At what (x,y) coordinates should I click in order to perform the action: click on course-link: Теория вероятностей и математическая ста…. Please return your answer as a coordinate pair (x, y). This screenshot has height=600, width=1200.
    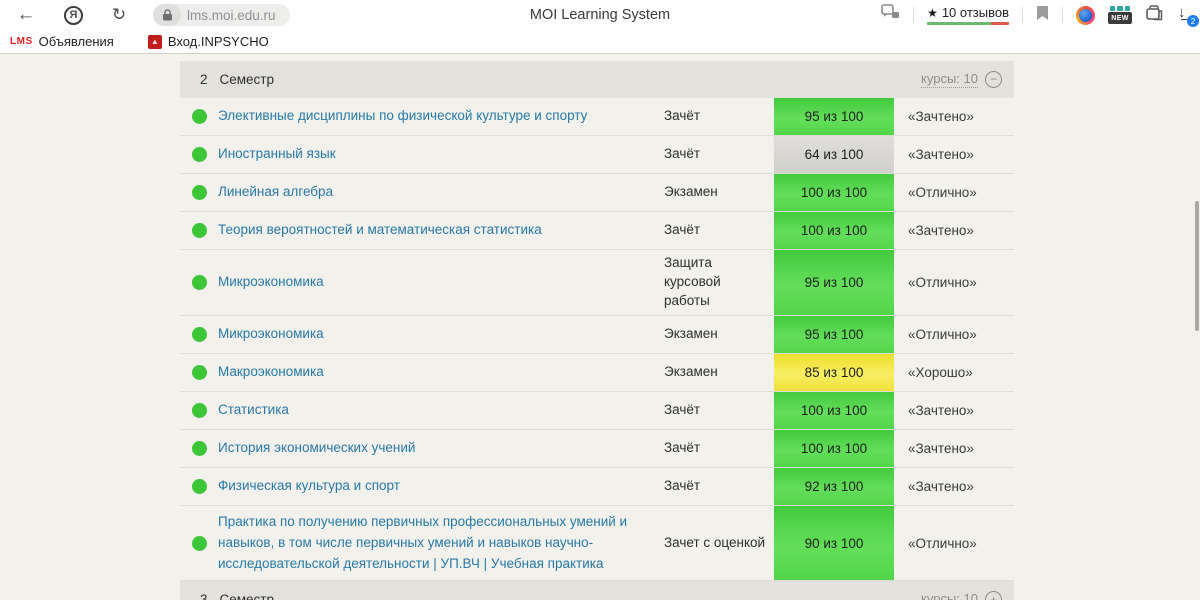
    Looking at the image, I should click on (380, 230).